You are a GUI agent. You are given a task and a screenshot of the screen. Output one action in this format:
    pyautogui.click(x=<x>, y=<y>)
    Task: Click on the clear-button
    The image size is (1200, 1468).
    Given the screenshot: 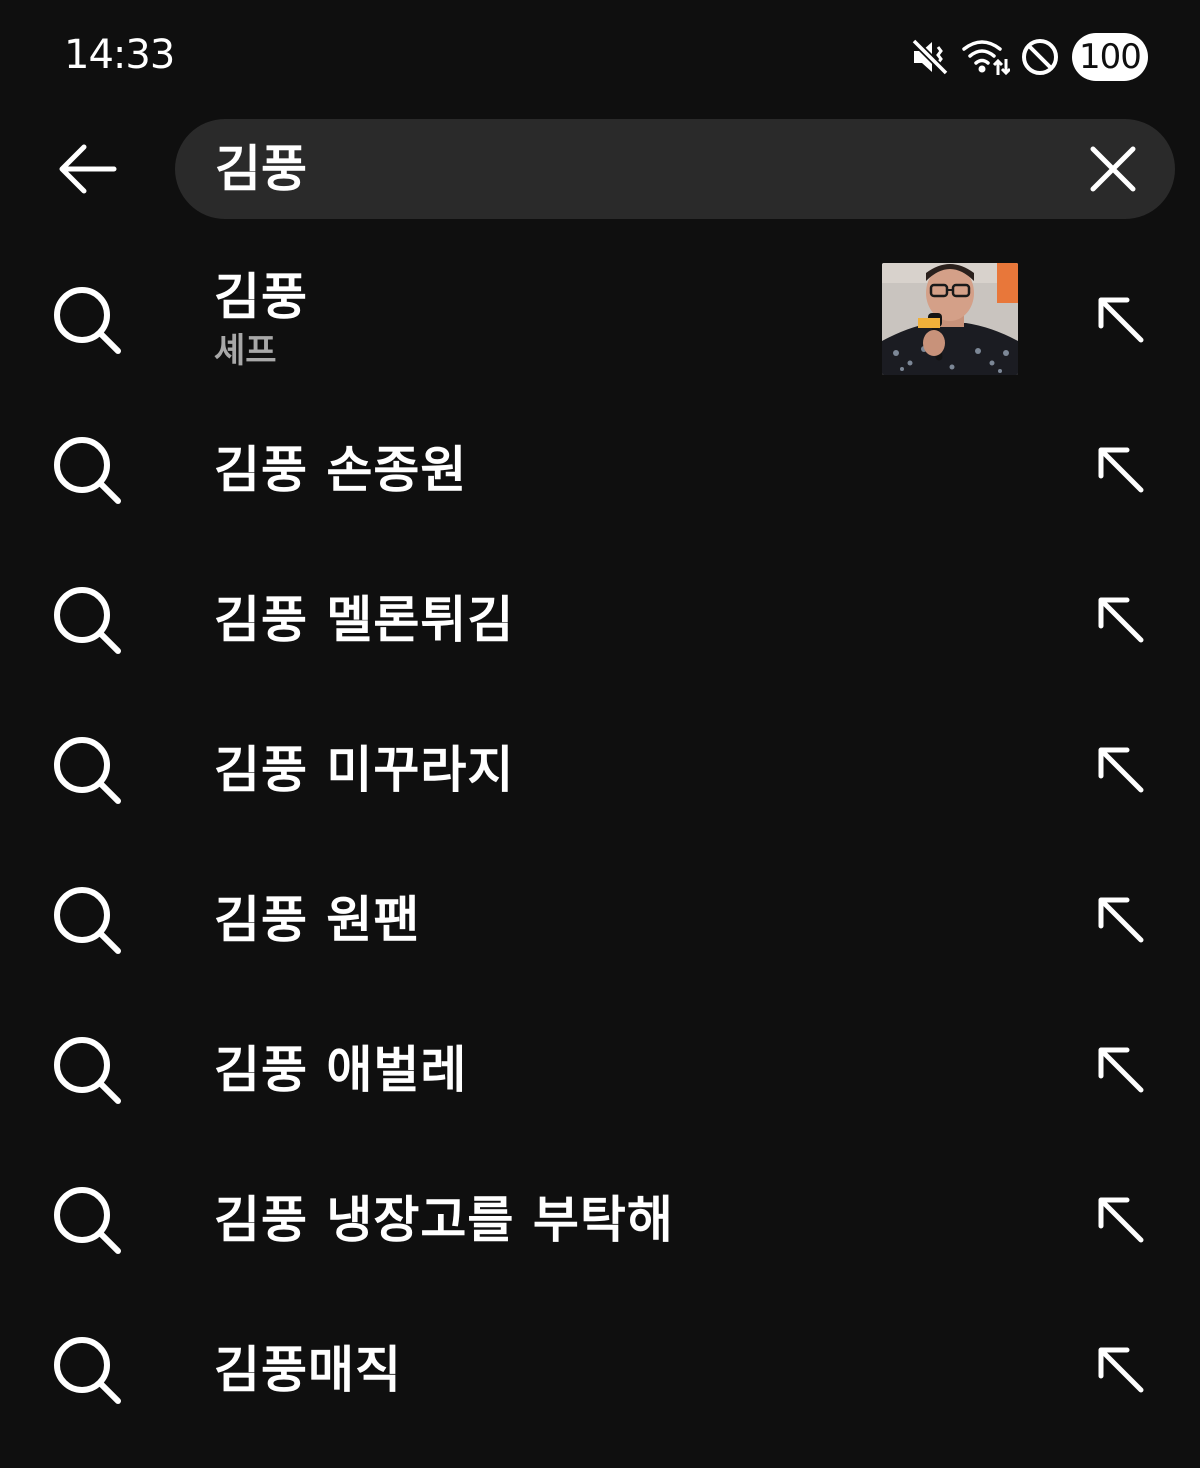 What is the action you would take?
    pyautogui.click(x=1113, y=169)
    